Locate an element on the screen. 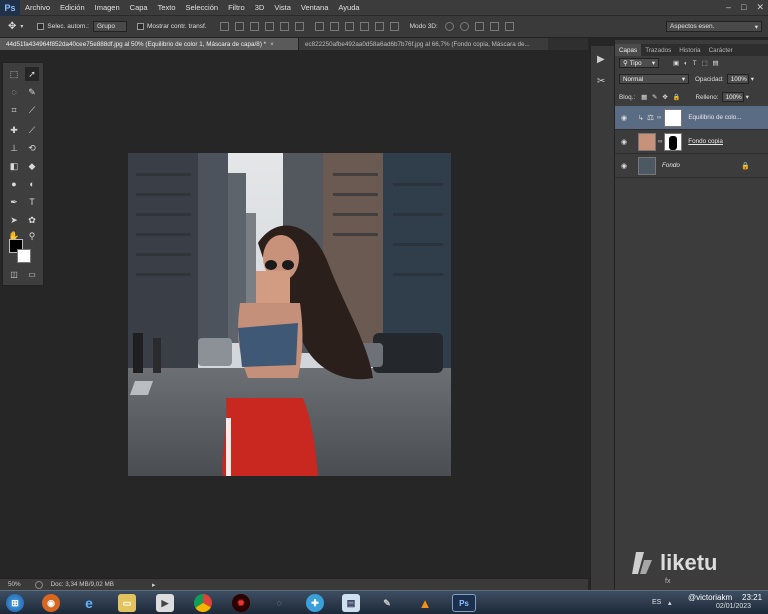 The width and height of the screenshot is (768, 614). tab-historia: Historia is located at coordinates (689, 50).